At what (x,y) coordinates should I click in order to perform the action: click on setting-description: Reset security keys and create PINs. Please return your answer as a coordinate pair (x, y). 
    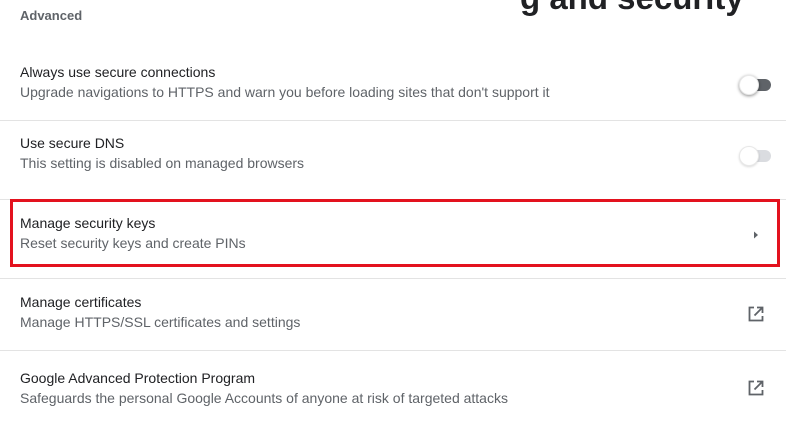
    Looking at the image, I should click on (133, 243).